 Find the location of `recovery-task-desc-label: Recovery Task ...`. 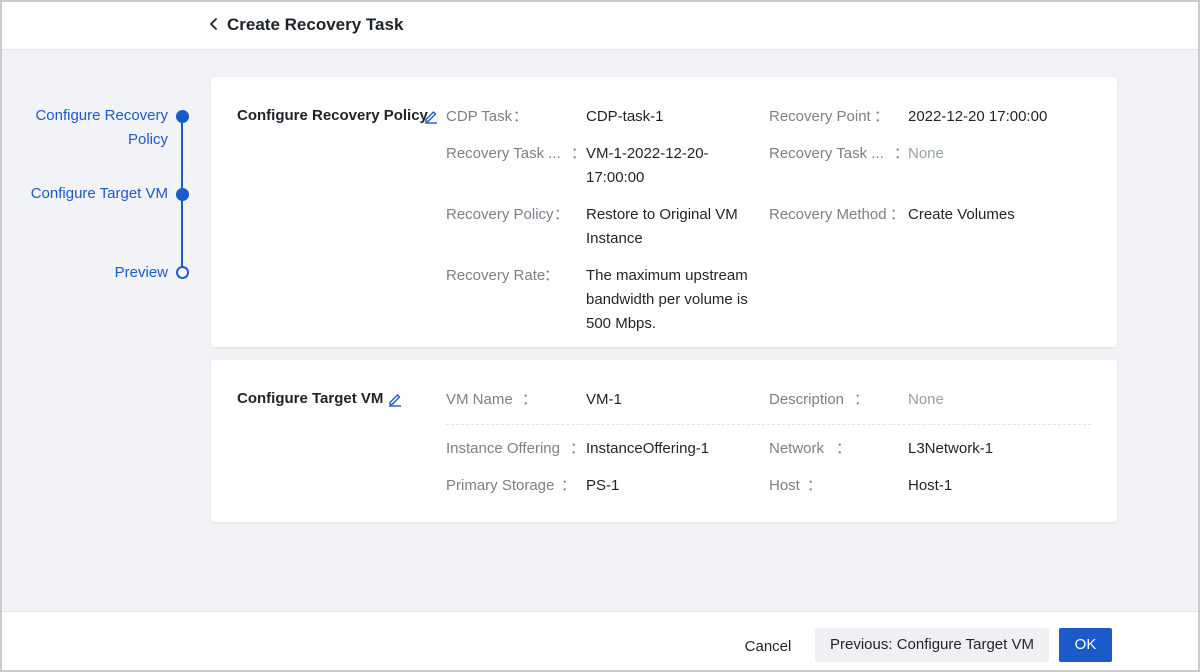

recovery-task-desc-label: Recovery Task ... is located at coordinates (826, 153).